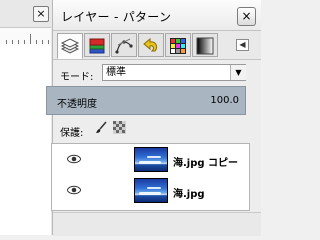 The width and height of the screenshot is (320, 240). I want to click on colormap-icon, so click(178, 46).